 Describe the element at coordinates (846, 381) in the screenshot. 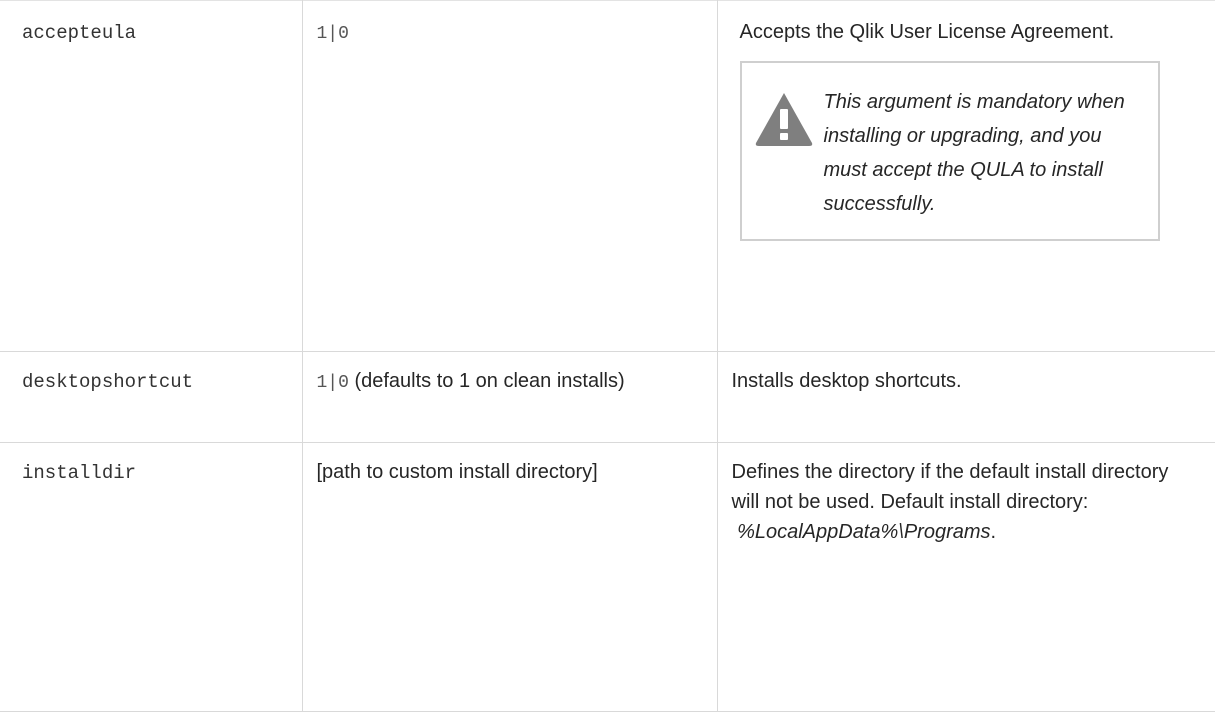

I see `description-text: Installs desktop shortcuts.` at that location.